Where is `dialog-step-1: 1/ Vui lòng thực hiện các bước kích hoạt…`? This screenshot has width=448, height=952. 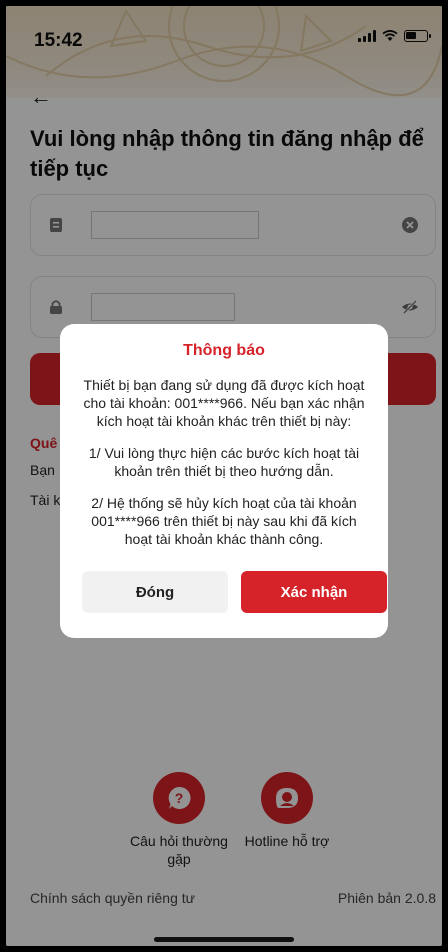 dialog-step-1: 1/ Vui lòng thực hiện các bước kích hoạt… is located at coordinates (224, 462).